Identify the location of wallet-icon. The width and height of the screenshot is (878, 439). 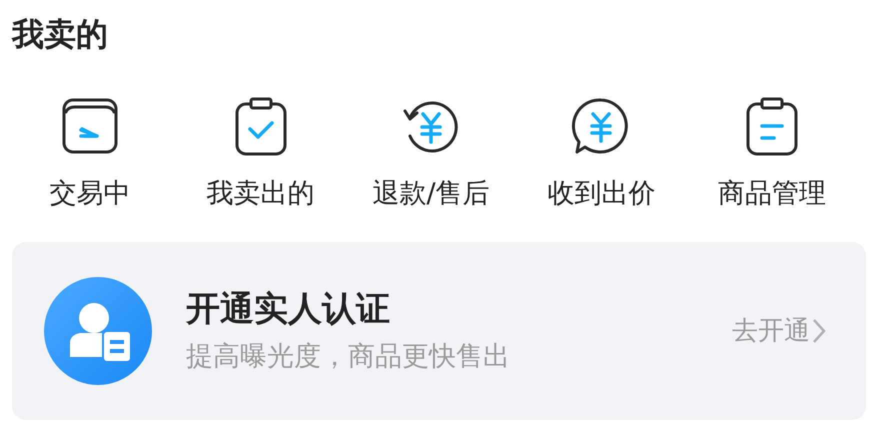
(90, 126).